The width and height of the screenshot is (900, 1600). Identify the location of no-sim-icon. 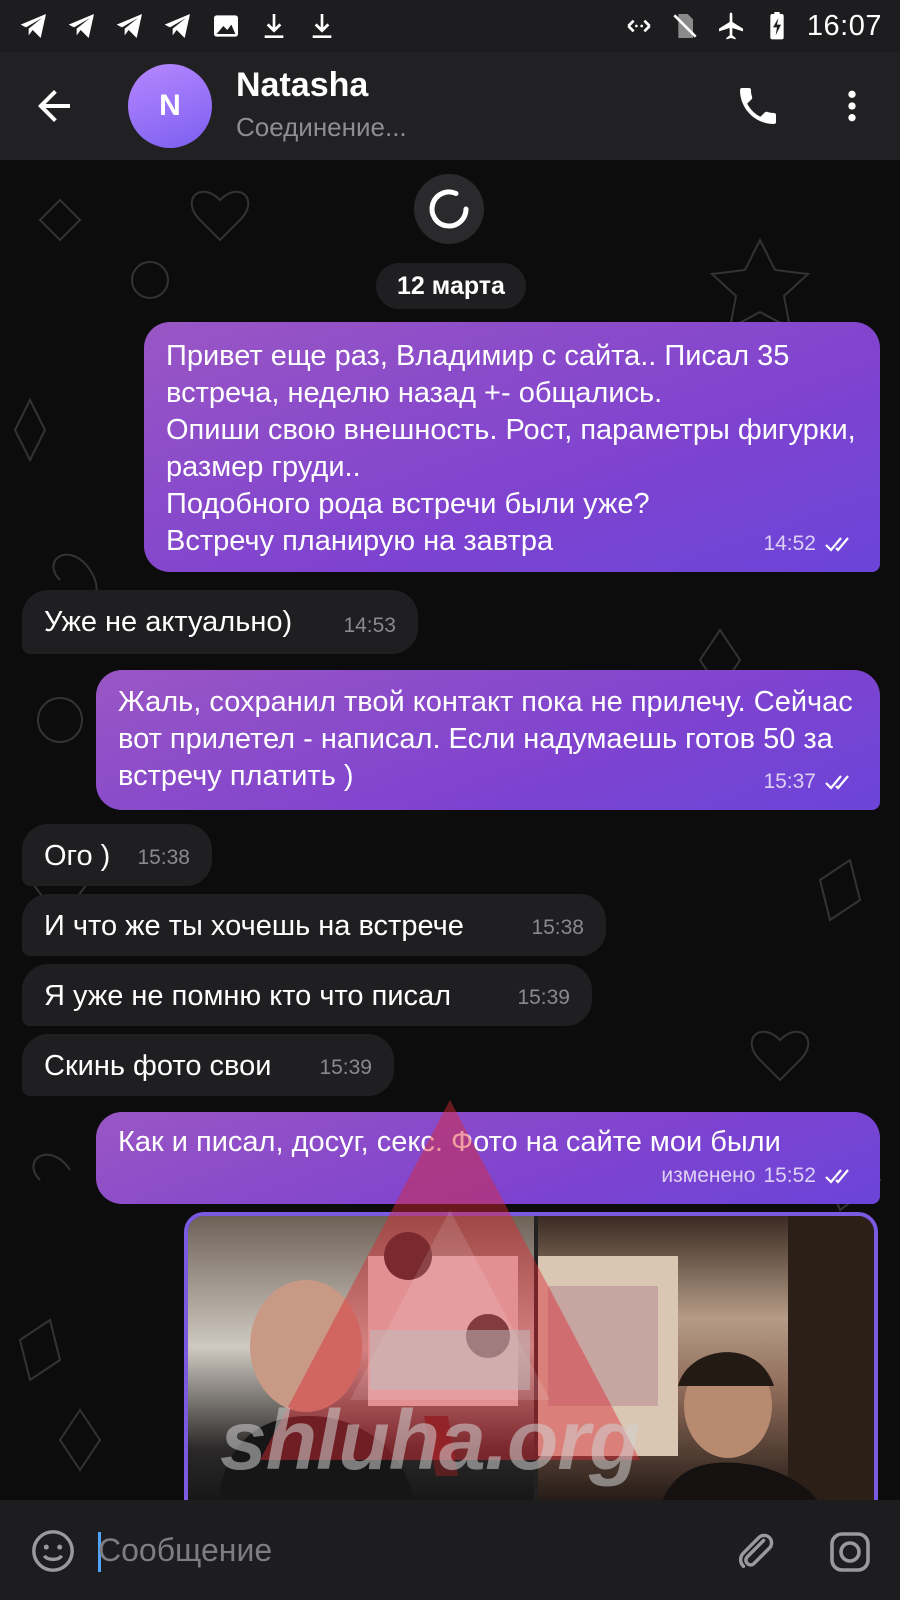
(685, 26).